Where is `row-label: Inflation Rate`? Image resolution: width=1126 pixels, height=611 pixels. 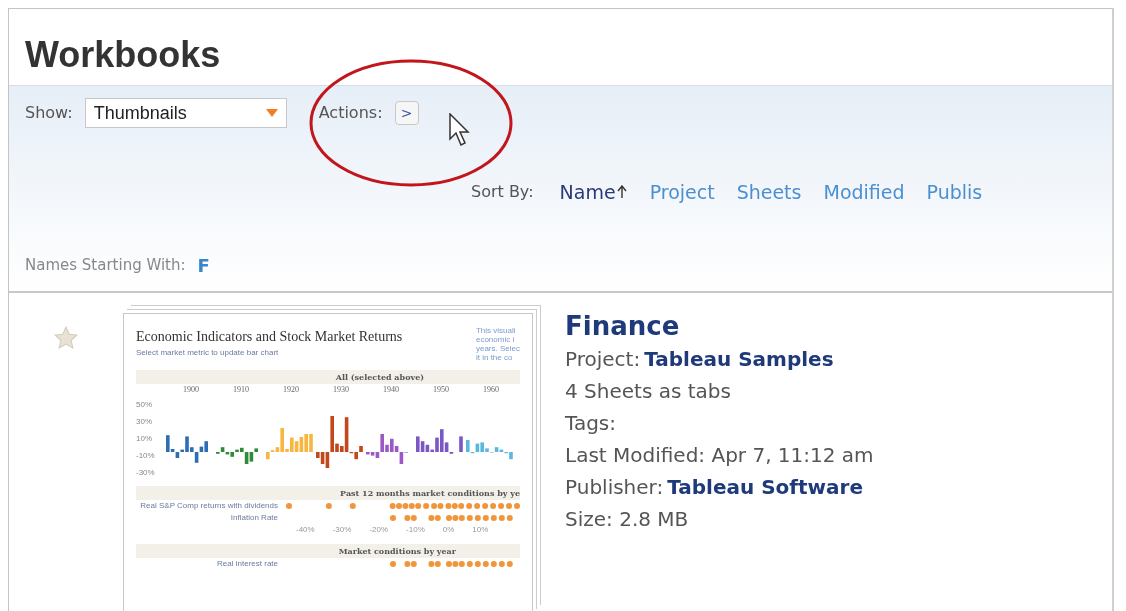
row-label: Inflation Rate is located at coordinates (254, 517).